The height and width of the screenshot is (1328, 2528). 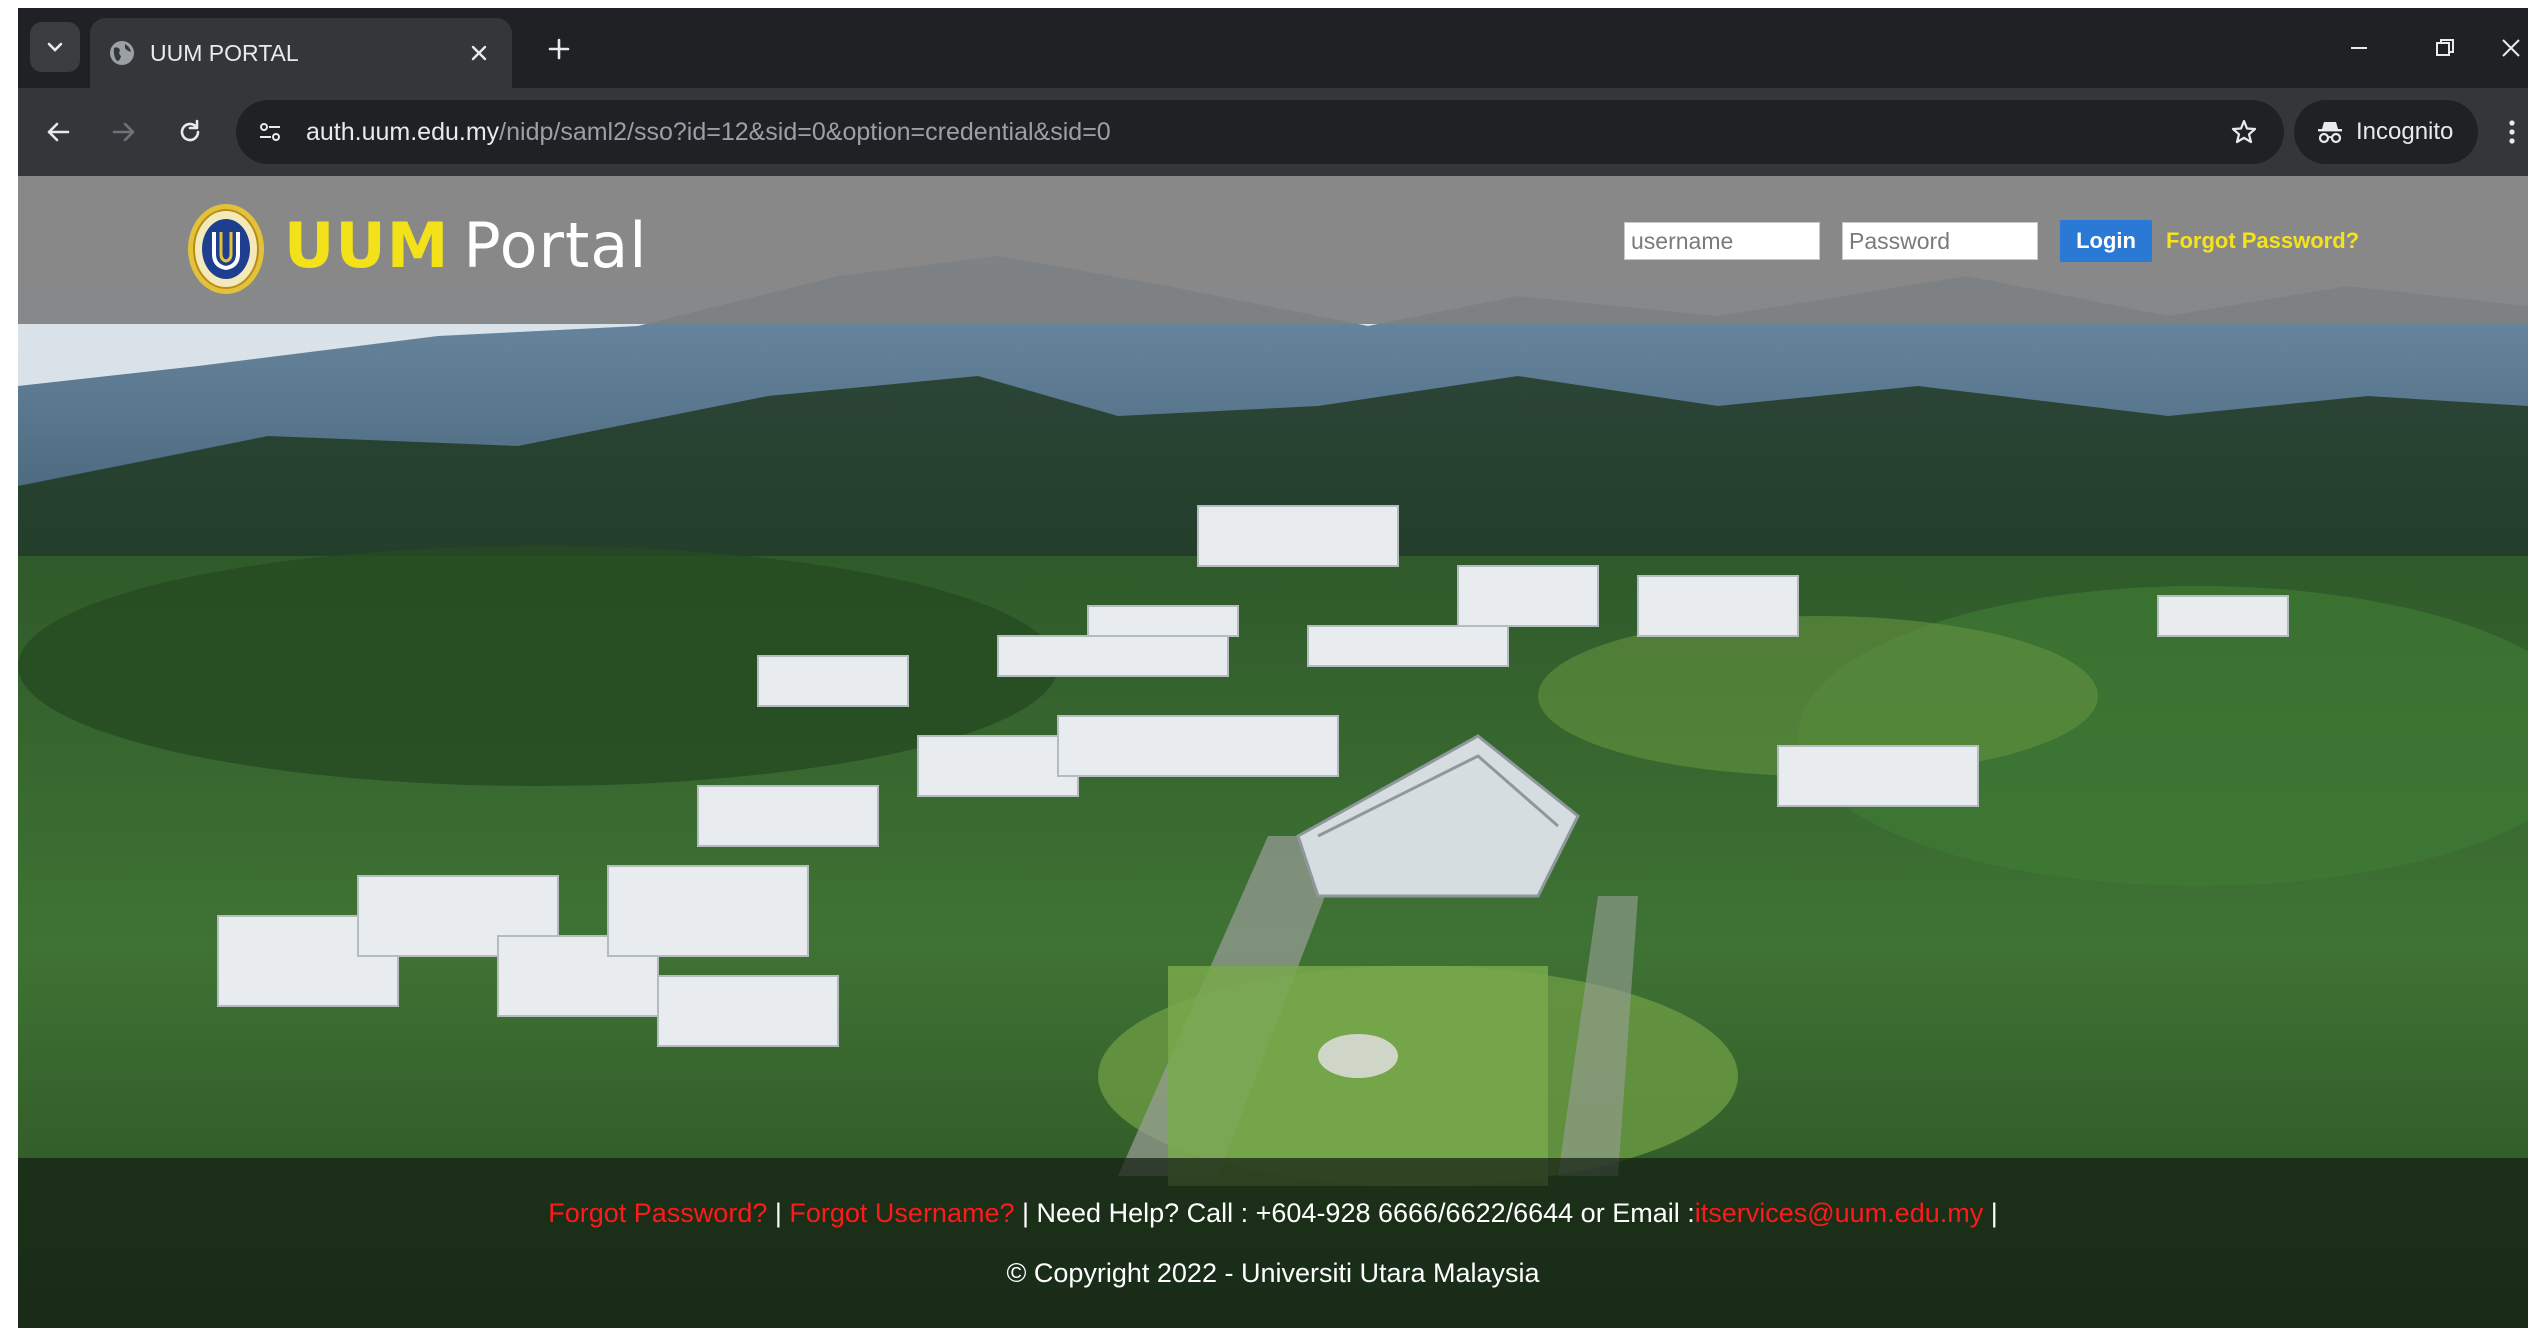 I want to click on incognito-icon, so click(x=2330, y=133).